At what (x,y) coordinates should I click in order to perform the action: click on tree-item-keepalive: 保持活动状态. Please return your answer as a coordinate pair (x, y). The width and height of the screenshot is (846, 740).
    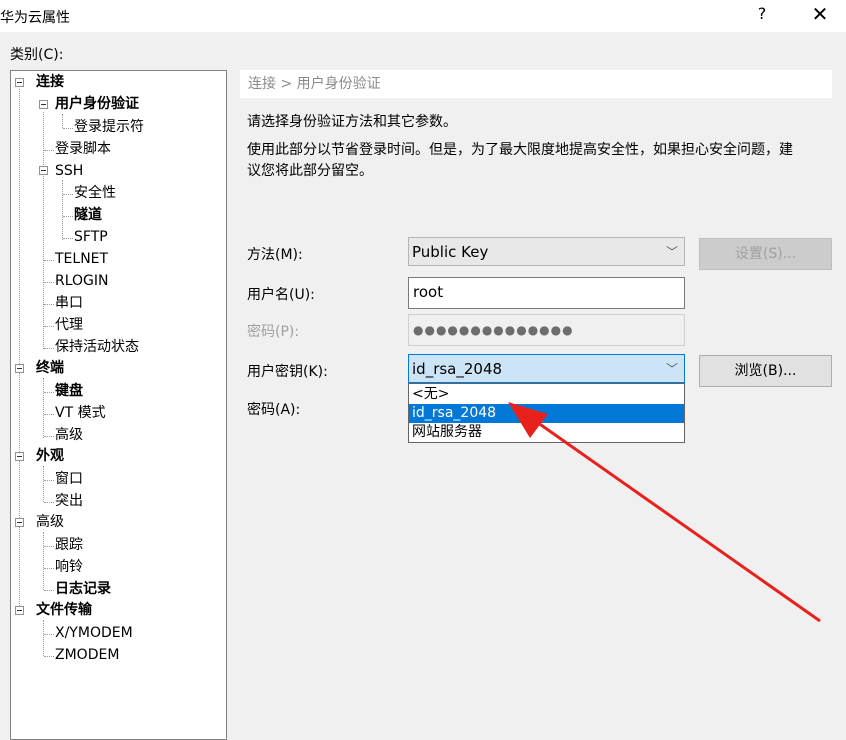
    Looking at the image, I should click on (97, 347).